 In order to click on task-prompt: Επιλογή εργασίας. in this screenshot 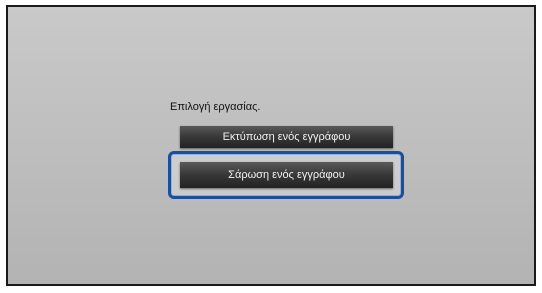, I will do `click(215, 107)`.